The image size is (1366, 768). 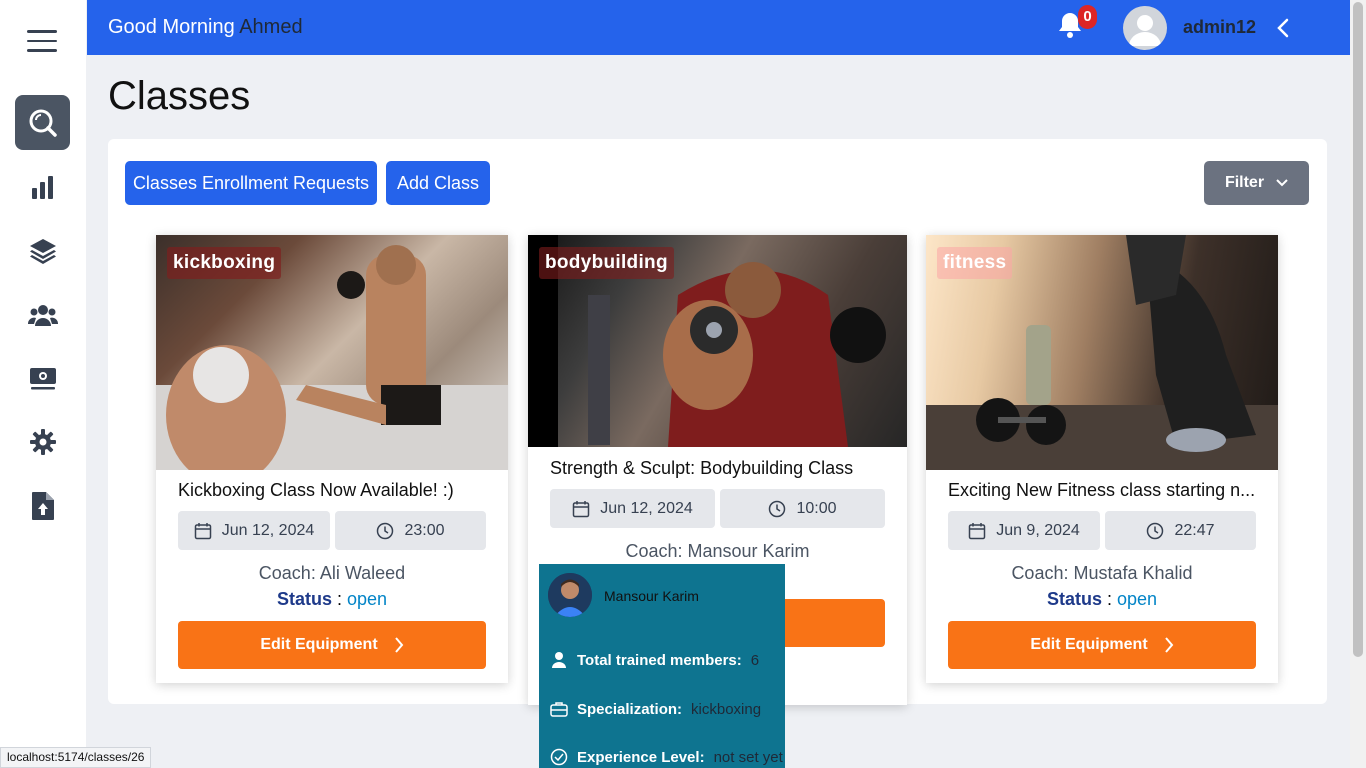 I want to click on coach-avatar, so click(x=570, y=595).